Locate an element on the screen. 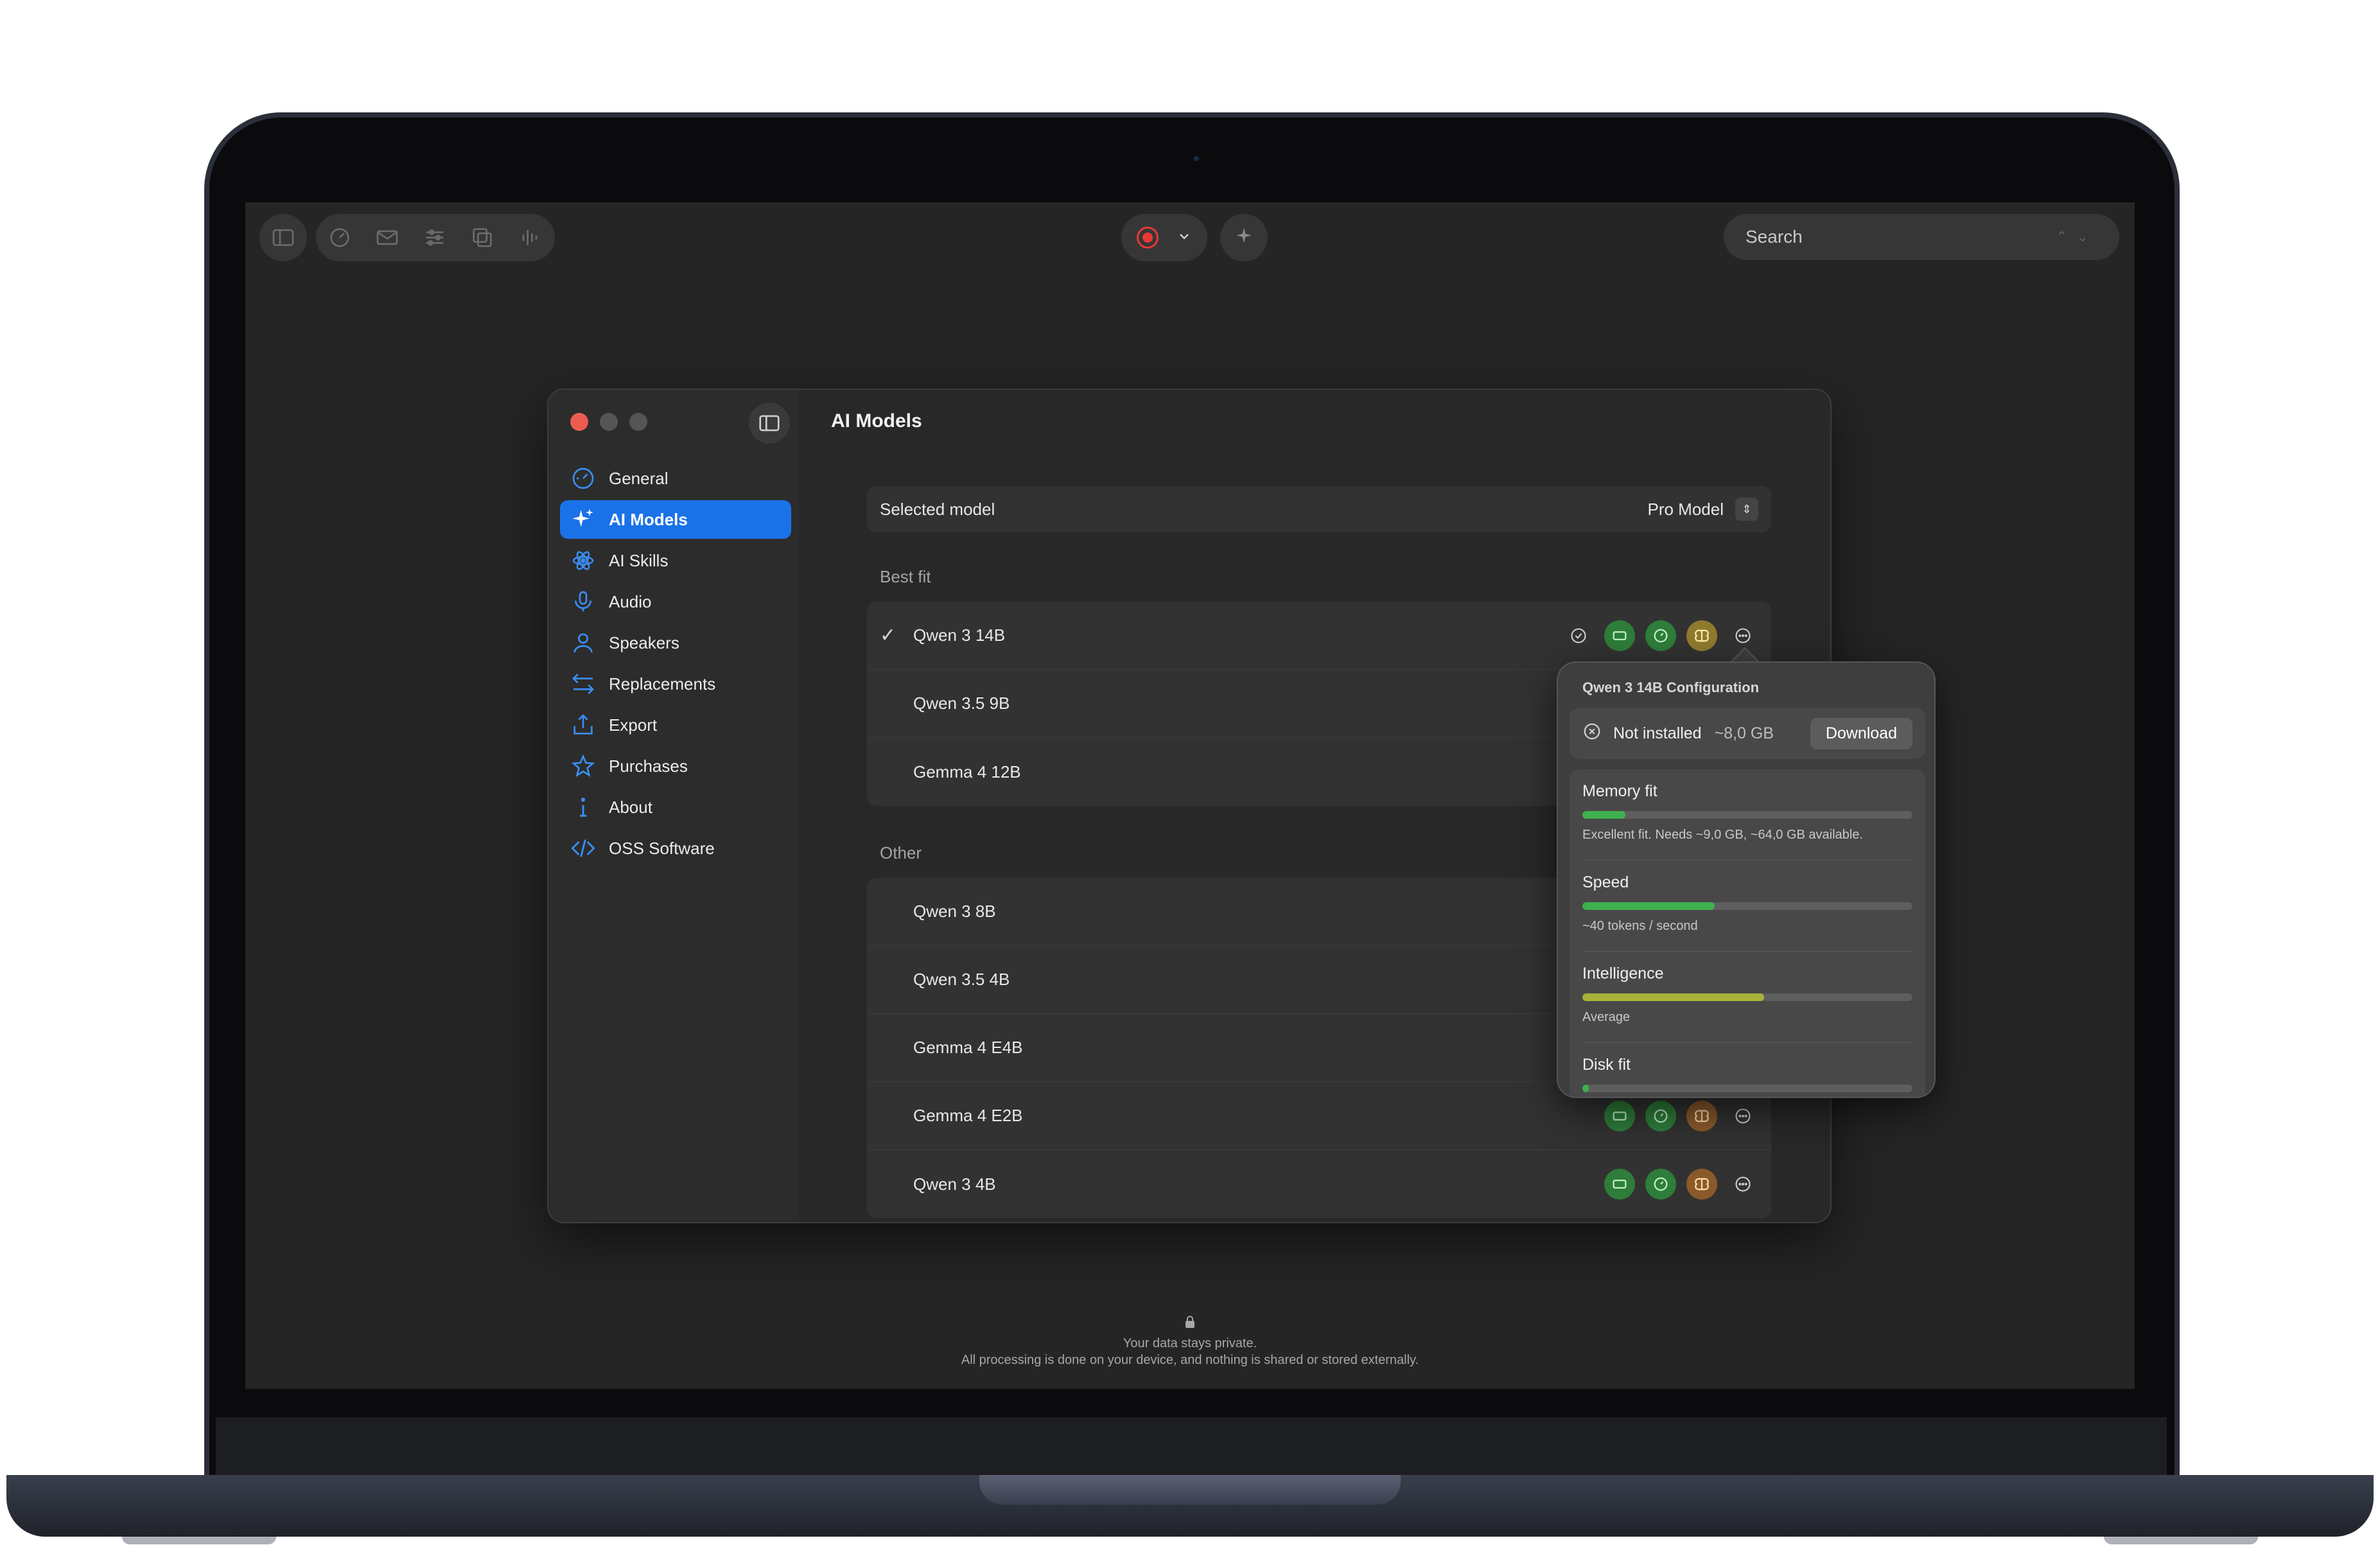 Image resolution: width=2380 pixels, height=1554 pixels. record-icon is located at coordinates (1148, 238).